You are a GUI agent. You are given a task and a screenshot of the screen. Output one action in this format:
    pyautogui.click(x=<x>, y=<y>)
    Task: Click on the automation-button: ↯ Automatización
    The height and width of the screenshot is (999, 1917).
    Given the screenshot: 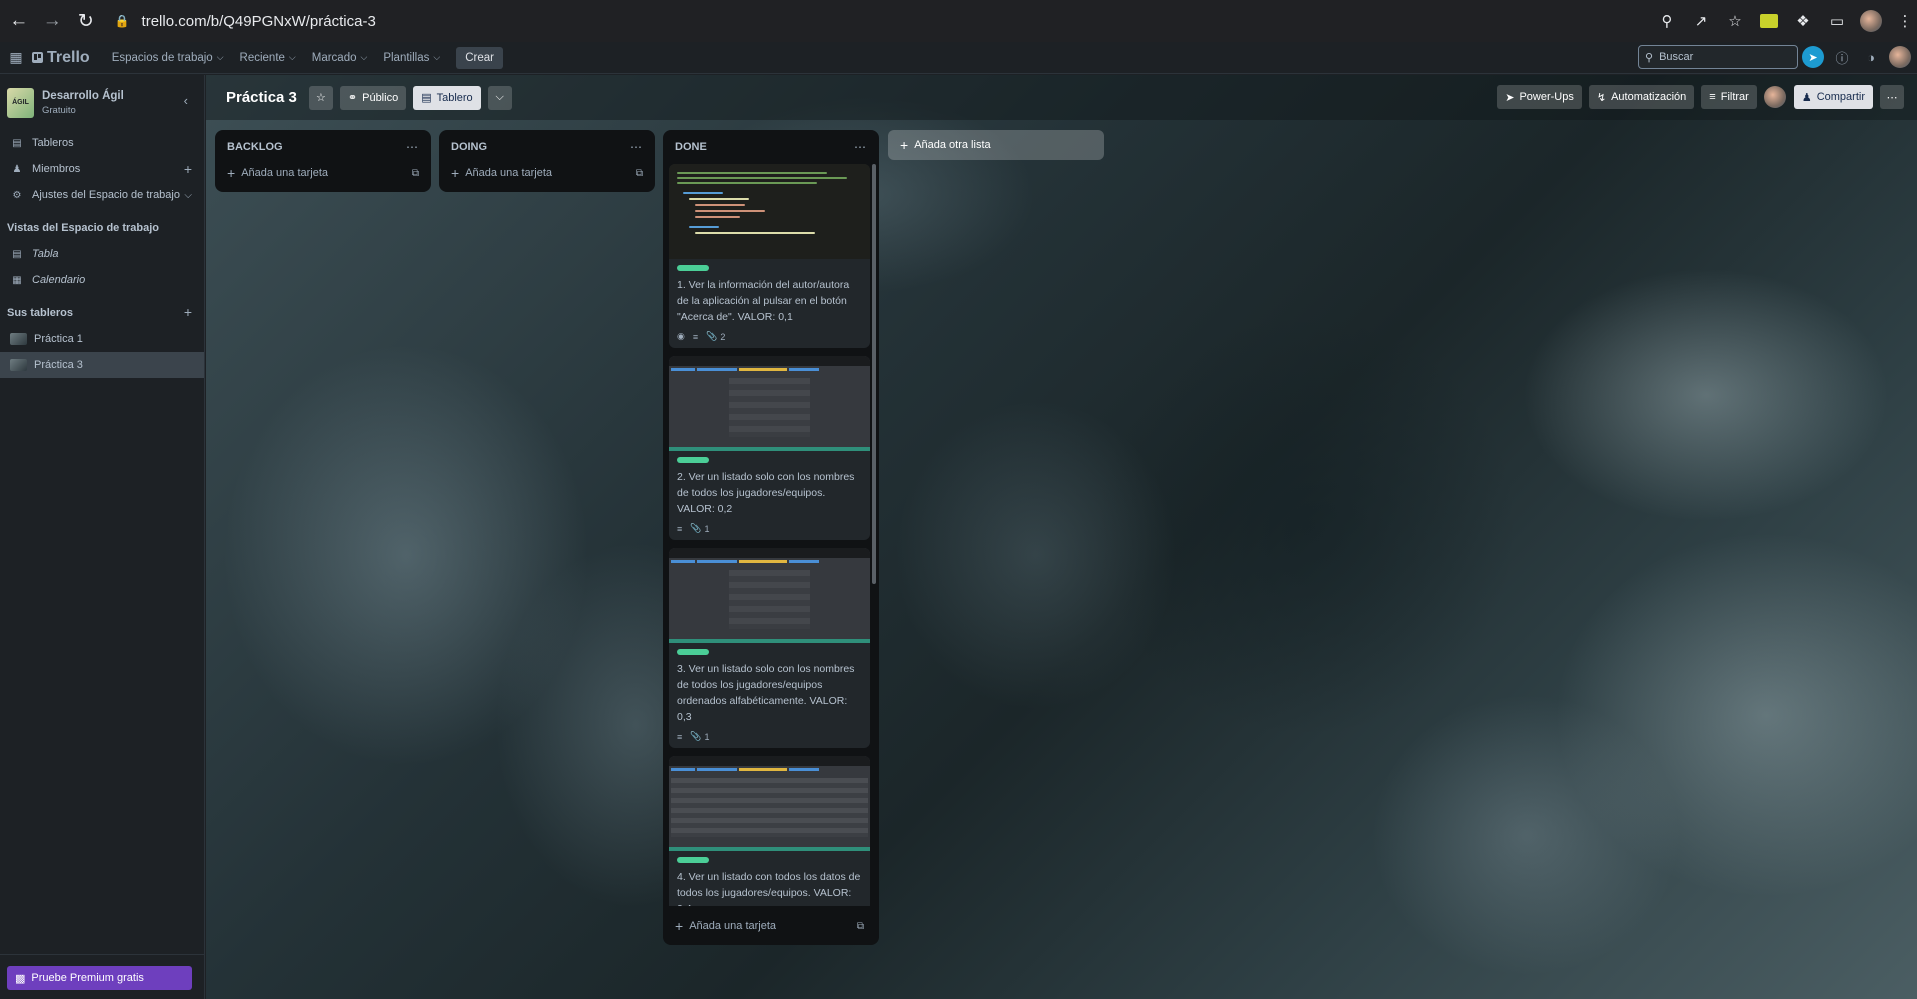 What is the action you would take?
    pyautogui.click(x=1641, y=97)
    